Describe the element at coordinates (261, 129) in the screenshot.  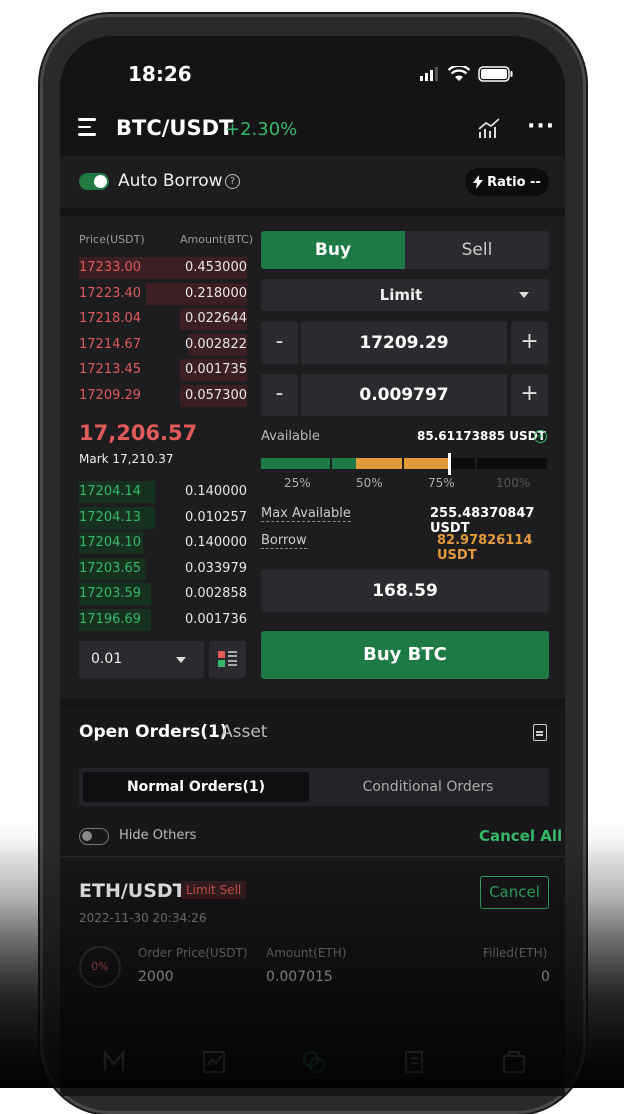
I see `price-change: +2.30%` at that location.